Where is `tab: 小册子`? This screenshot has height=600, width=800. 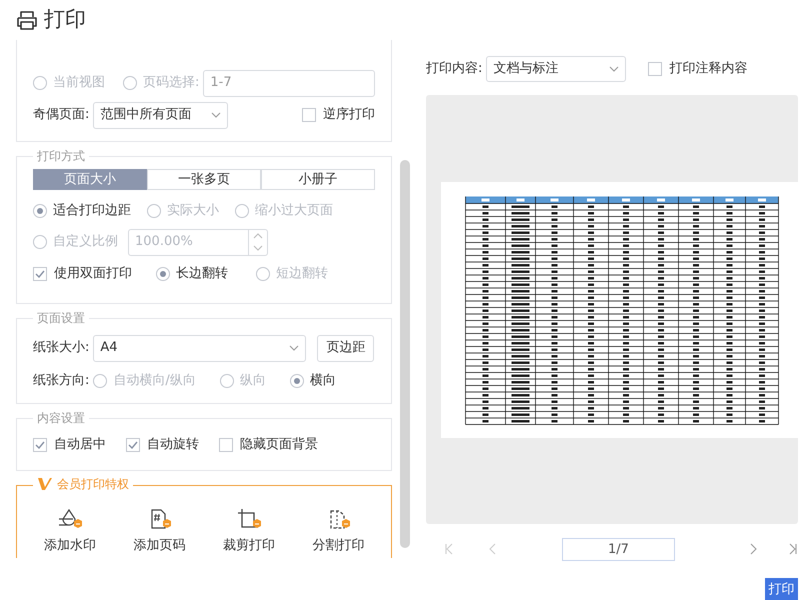 tab: 小册子 is located at coordinates (318, 179).